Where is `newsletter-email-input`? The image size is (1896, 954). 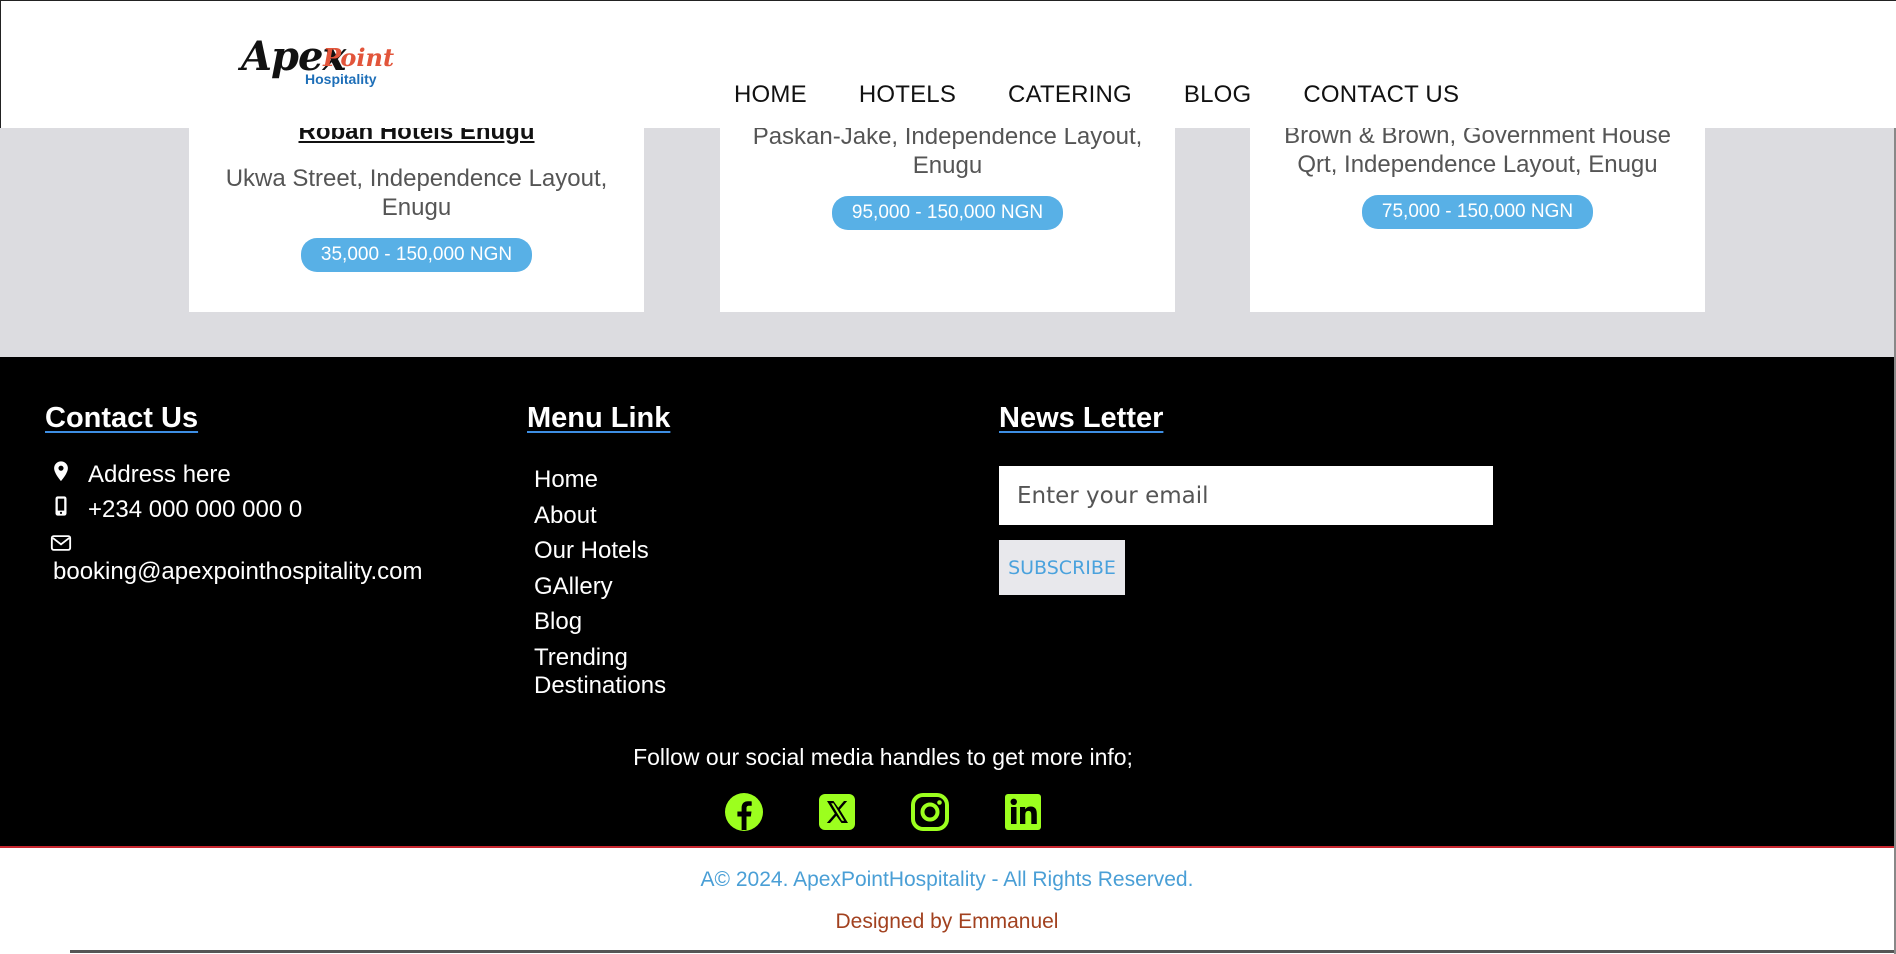 newsletter-email-input is located at coordinates (1246, 495).